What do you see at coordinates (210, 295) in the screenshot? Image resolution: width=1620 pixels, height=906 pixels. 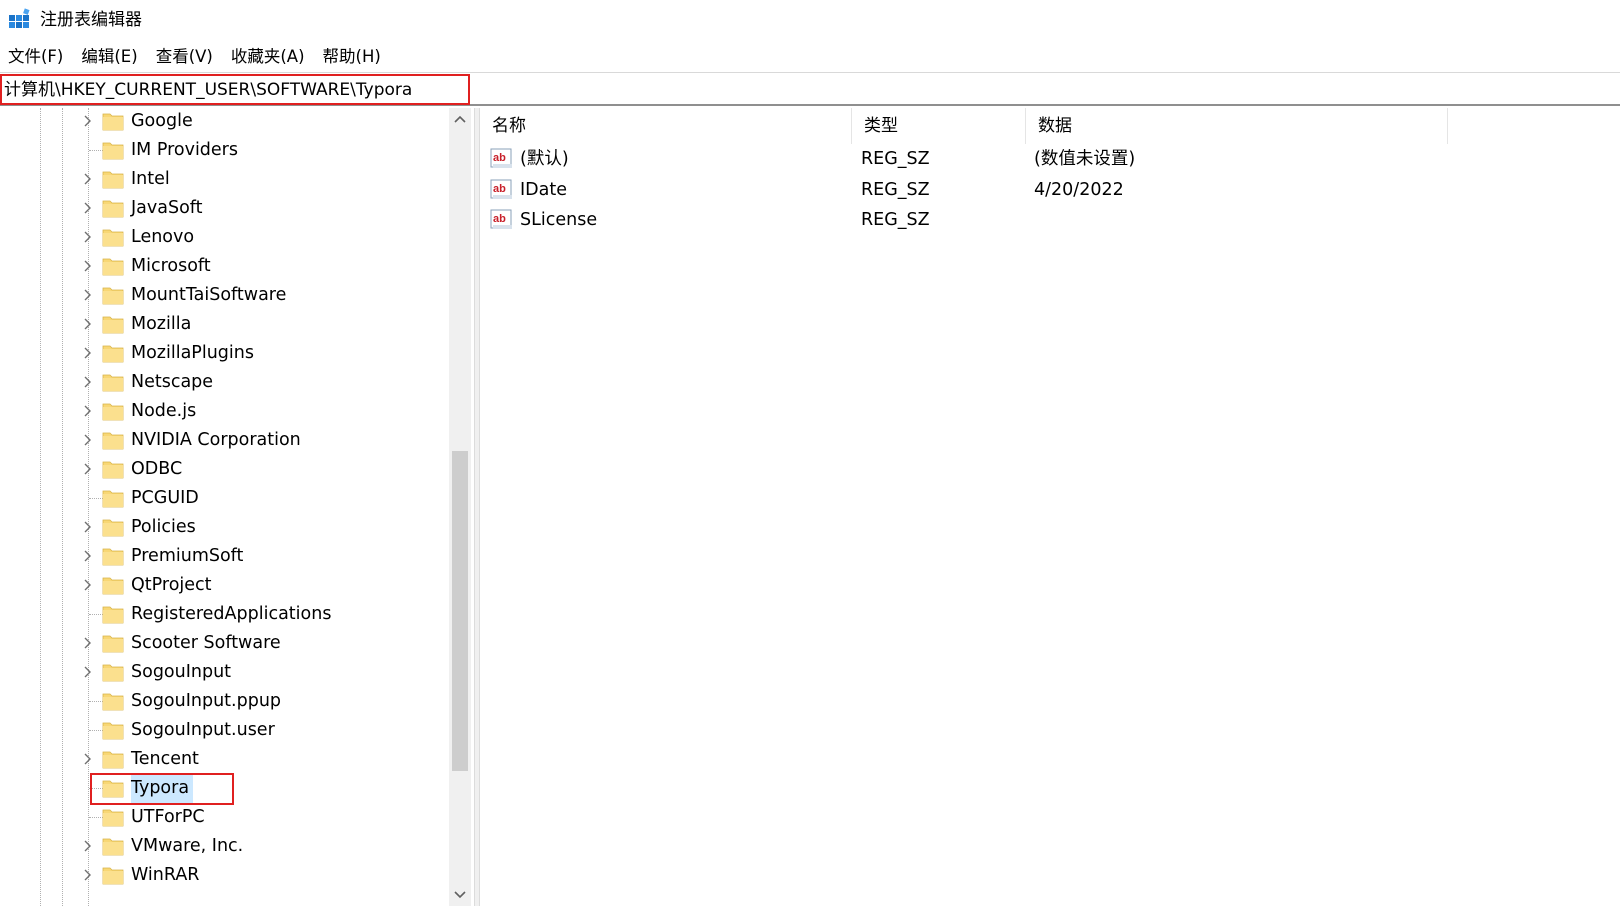 I see `tree-node-label: MountTaiSoftware` at bounding box center [210, 295].